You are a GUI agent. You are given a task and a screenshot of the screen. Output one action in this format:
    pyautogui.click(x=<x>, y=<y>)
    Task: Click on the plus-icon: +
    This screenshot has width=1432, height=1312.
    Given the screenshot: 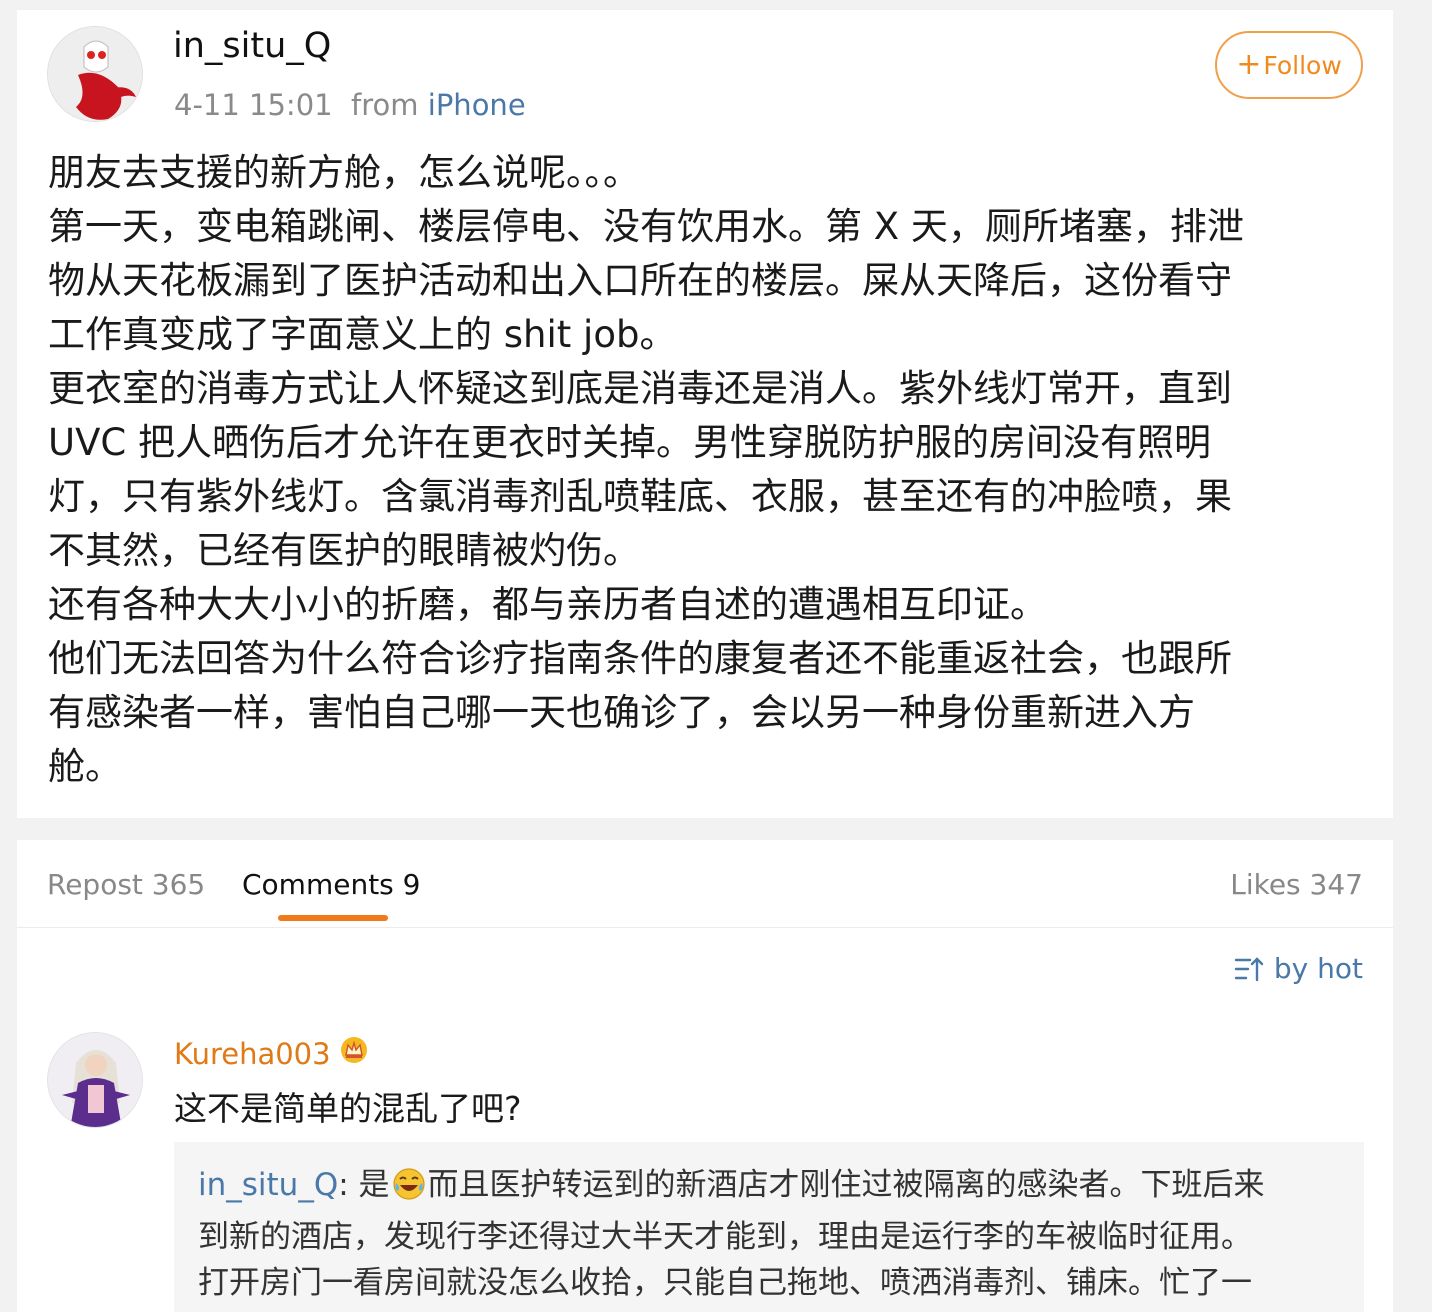 What is the action you would take?
    pyautogui.click(x=1249, y=64)
    